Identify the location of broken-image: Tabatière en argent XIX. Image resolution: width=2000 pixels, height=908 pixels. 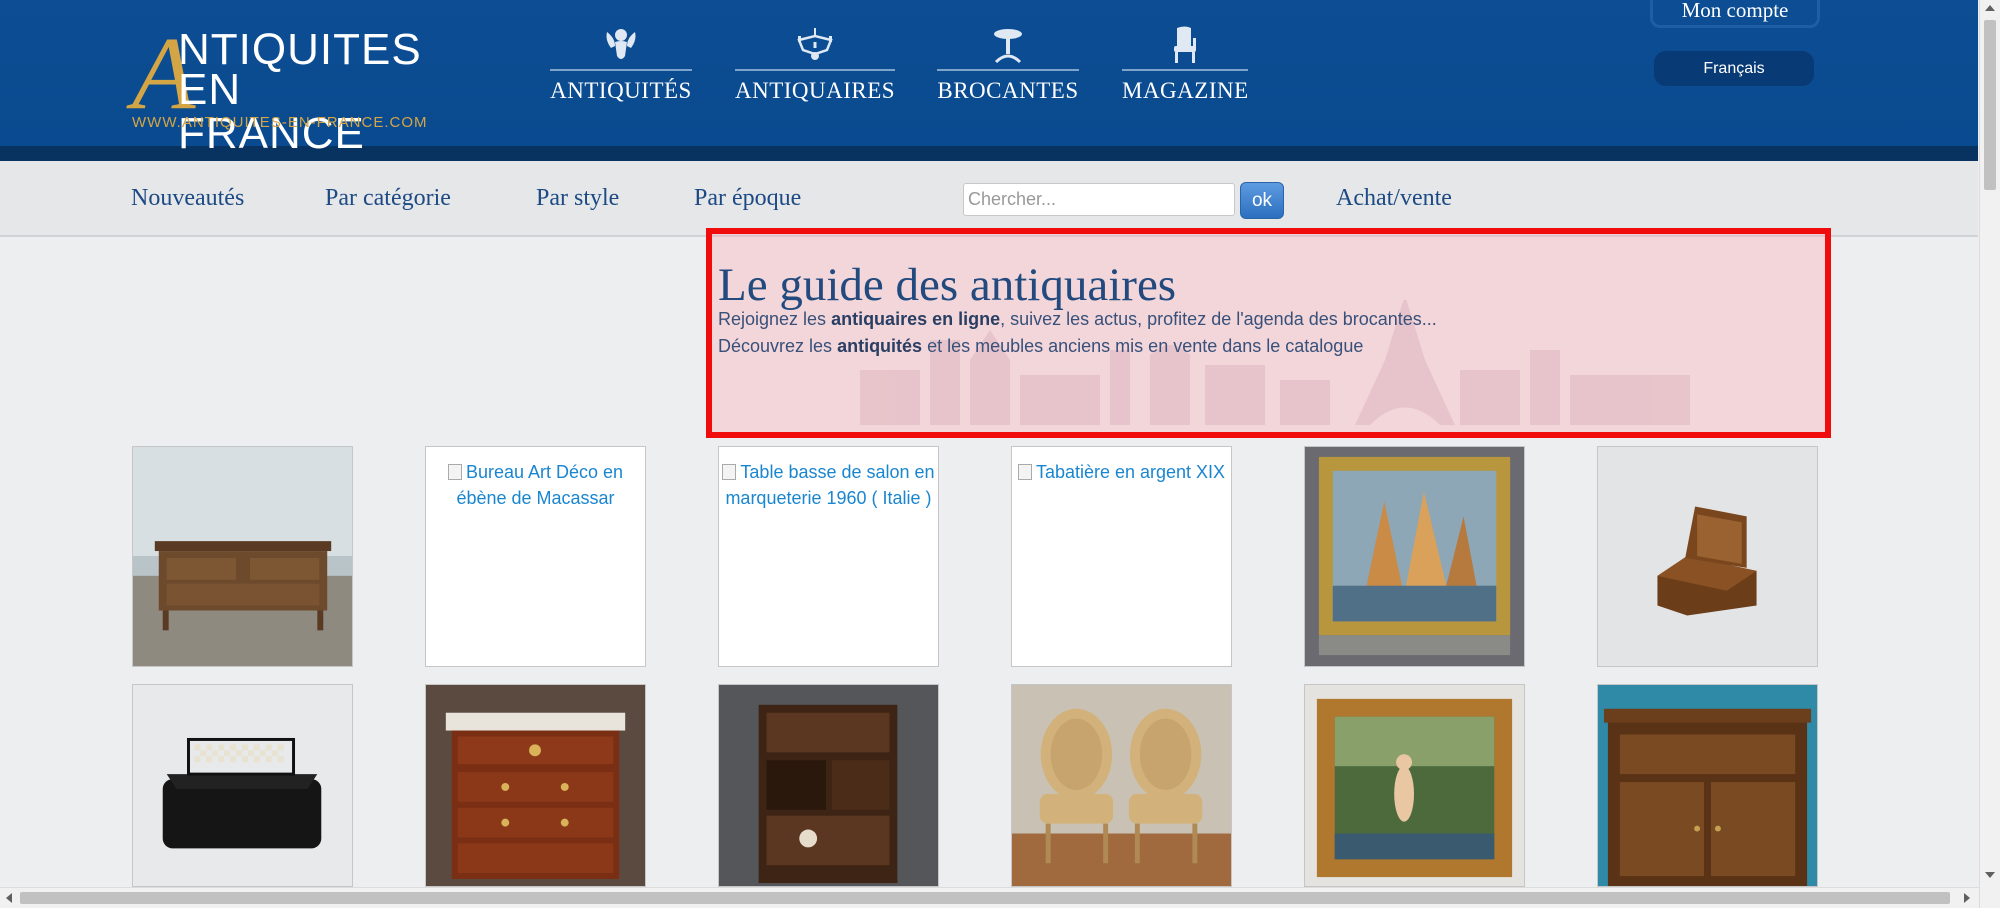
(1121, 472).